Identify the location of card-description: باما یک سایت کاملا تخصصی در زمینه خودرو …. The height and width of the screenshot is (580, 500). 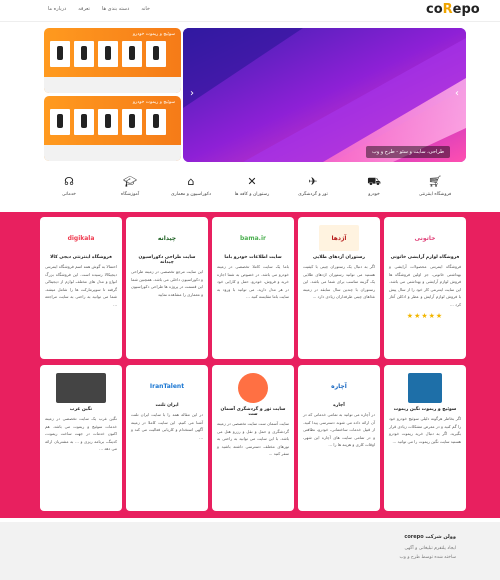
(253, 281).